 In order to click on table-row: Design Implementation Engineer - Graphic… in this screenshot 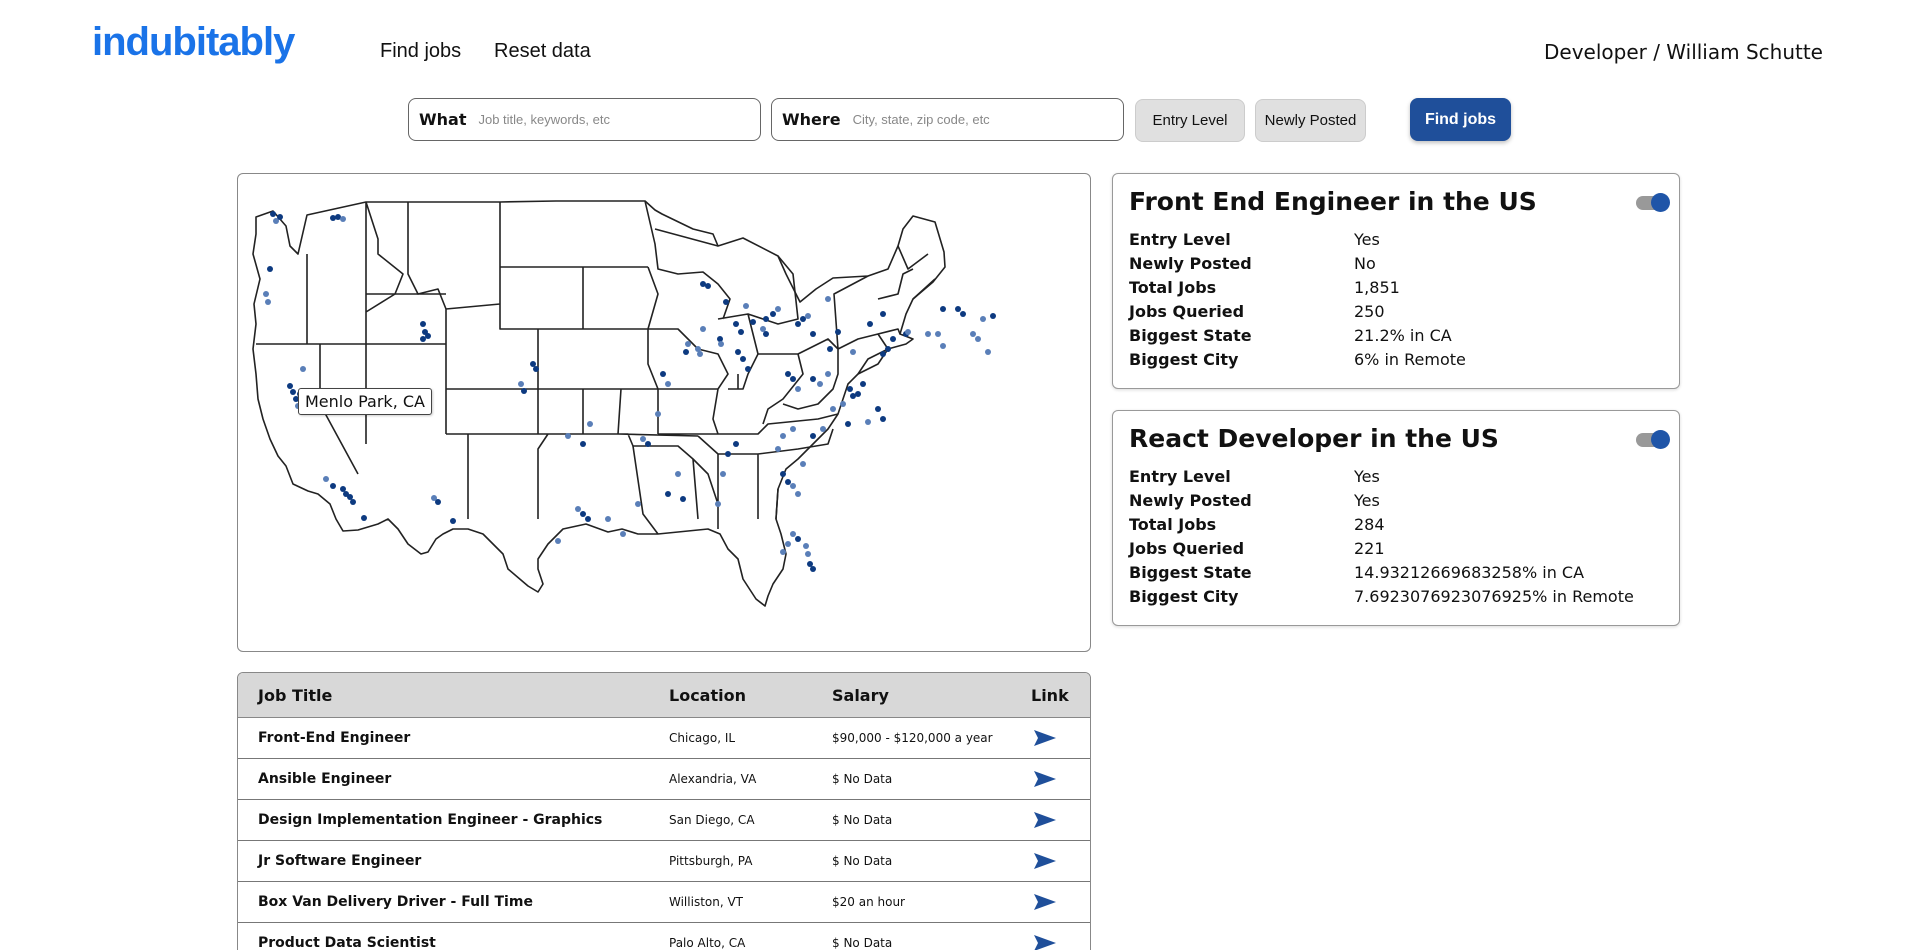, I will do `click(664, 820)`.